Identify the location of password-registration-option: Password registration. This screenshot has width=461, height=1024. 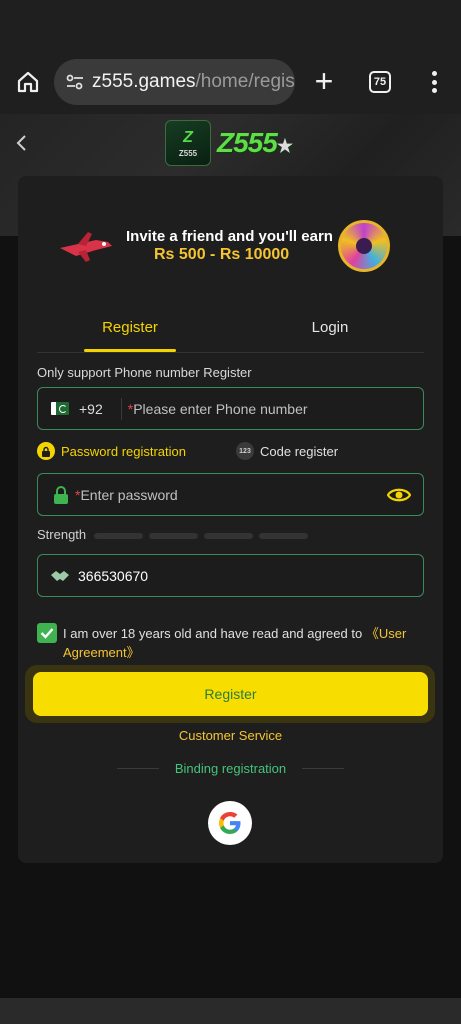
(111, 451).